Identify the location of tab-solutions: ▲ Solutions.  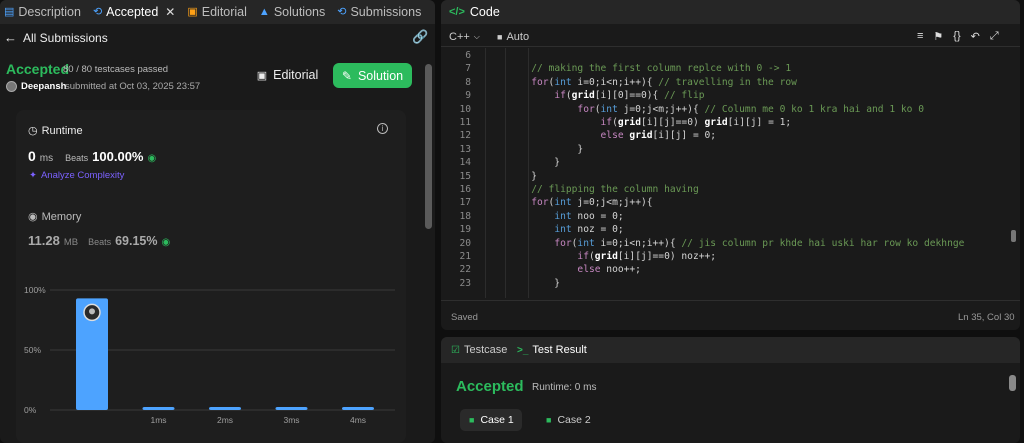
(292, 12).